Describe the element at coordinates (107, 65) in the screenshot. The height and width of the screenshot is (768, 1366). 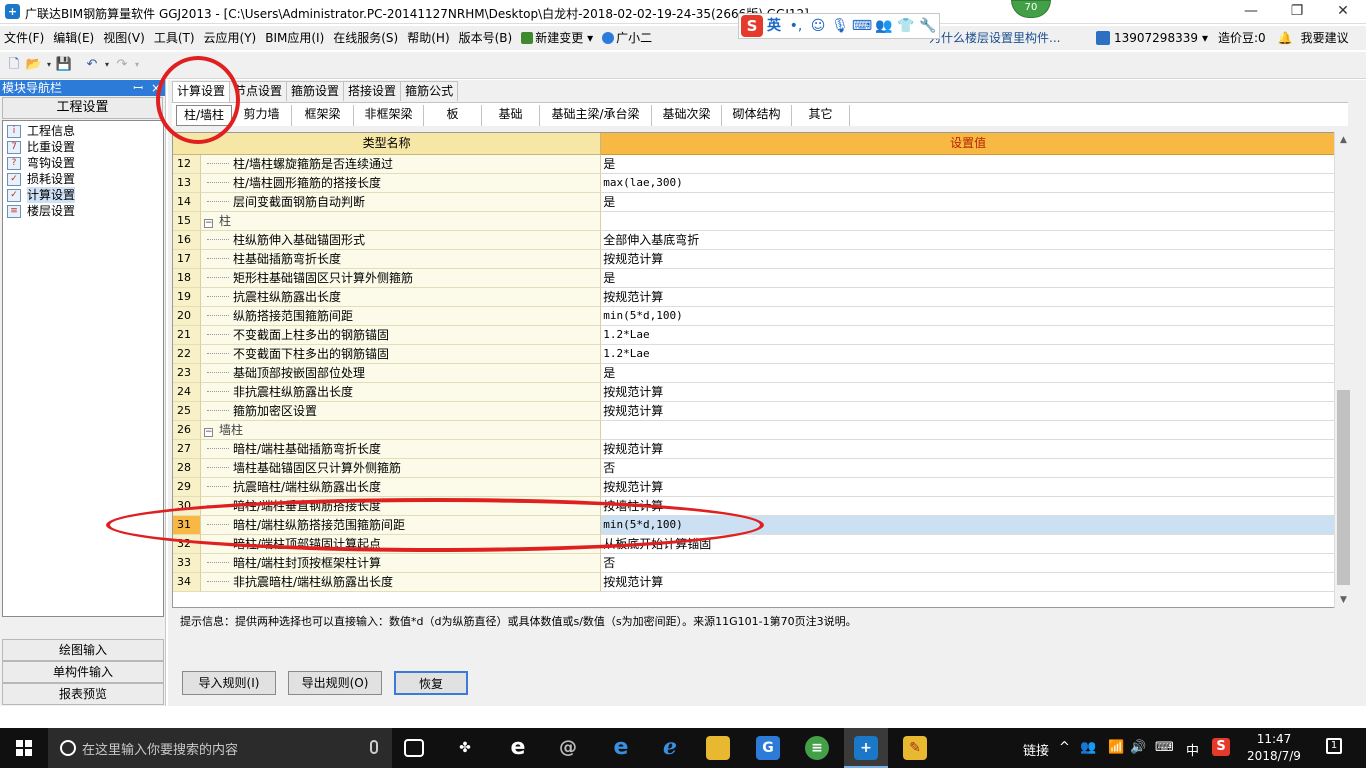
I see `undo-dropdown-icon: ▾` at that location.